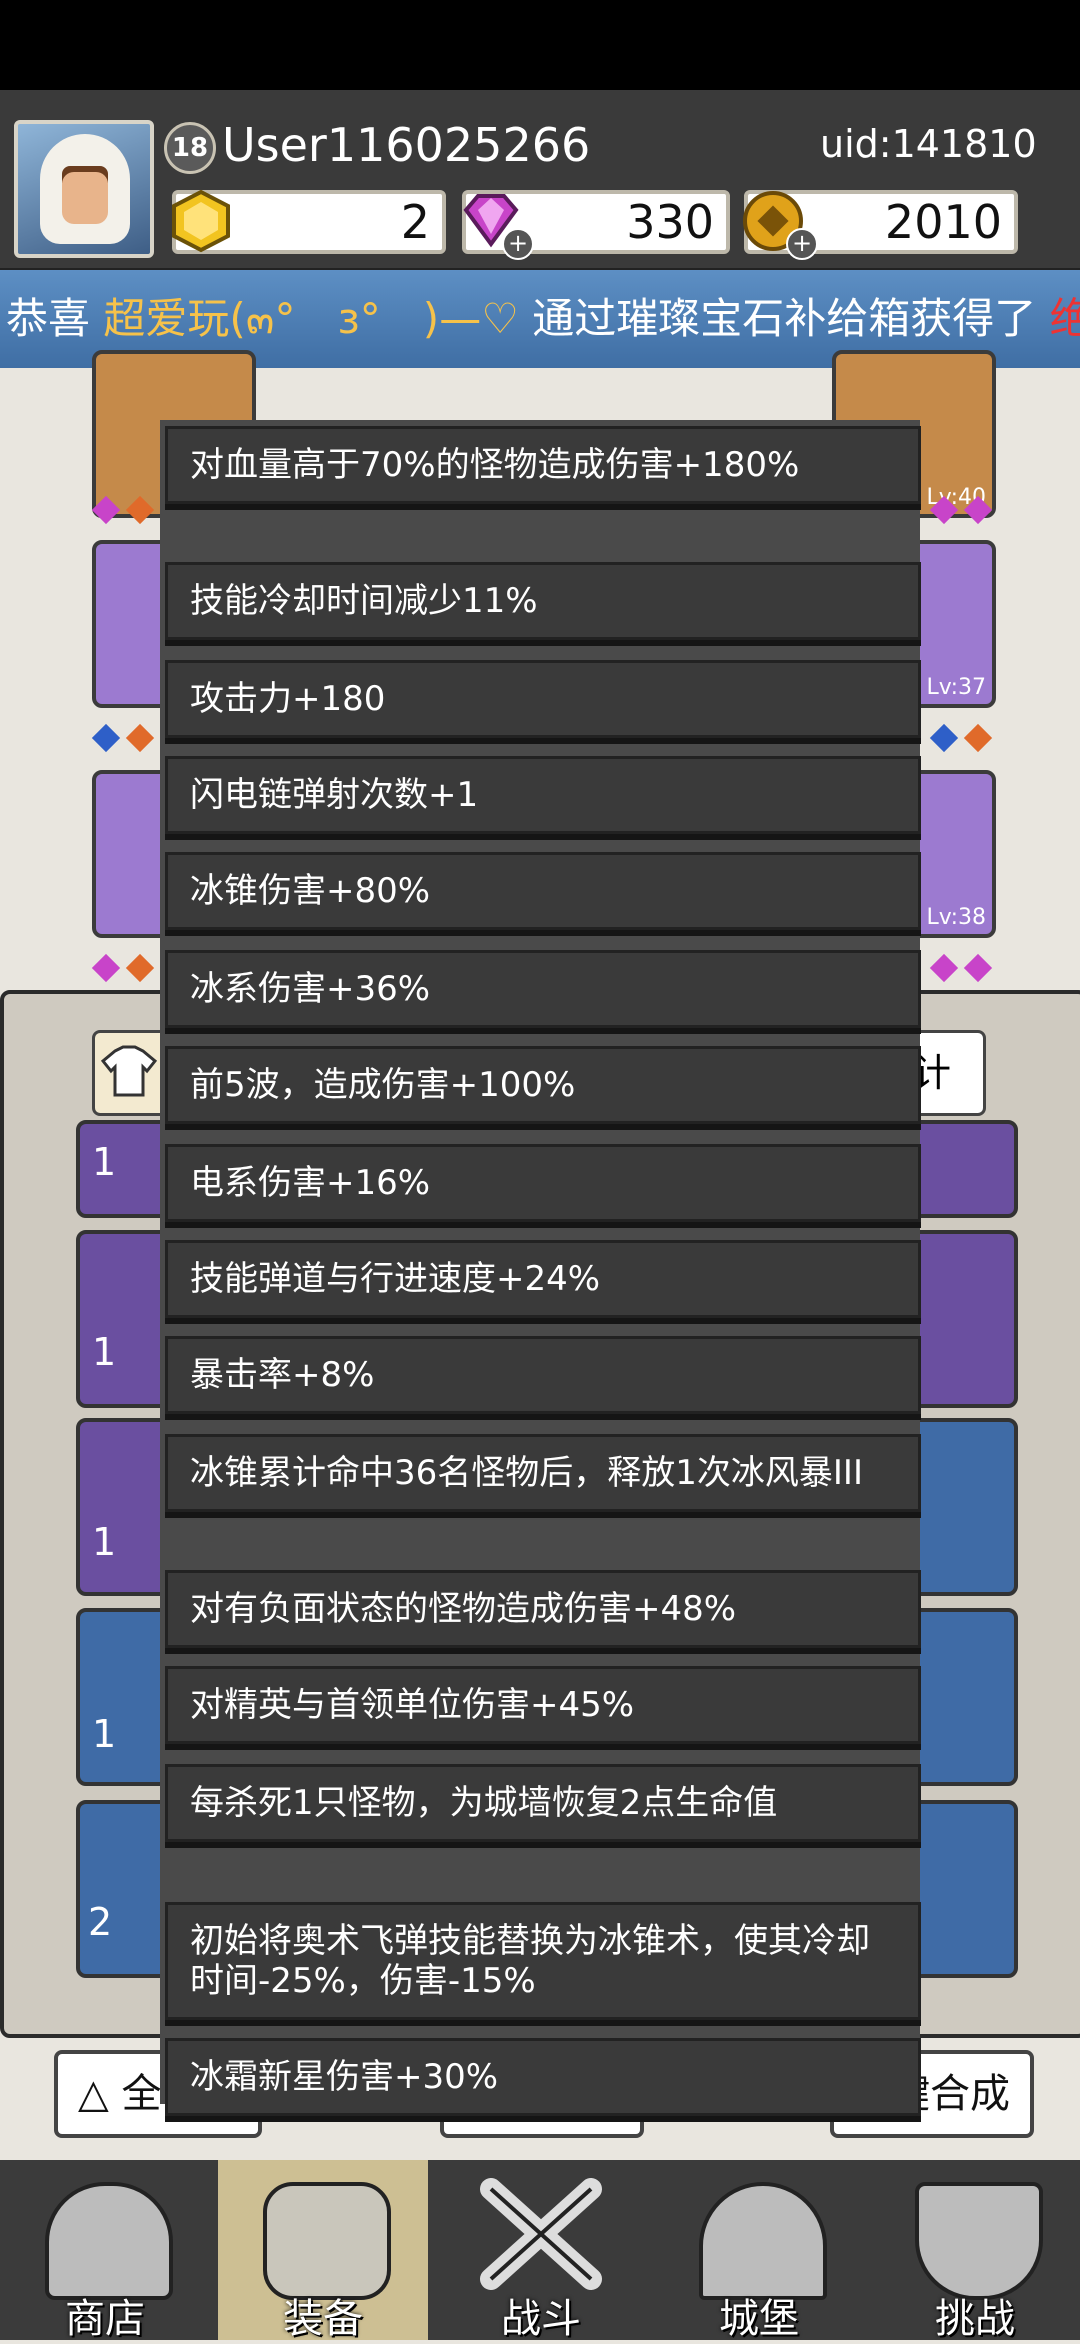  What do you see at coordinates (956, 917) in the screenshot?
I see `equip-level: Lv:38` at bounding box center [956, 917].